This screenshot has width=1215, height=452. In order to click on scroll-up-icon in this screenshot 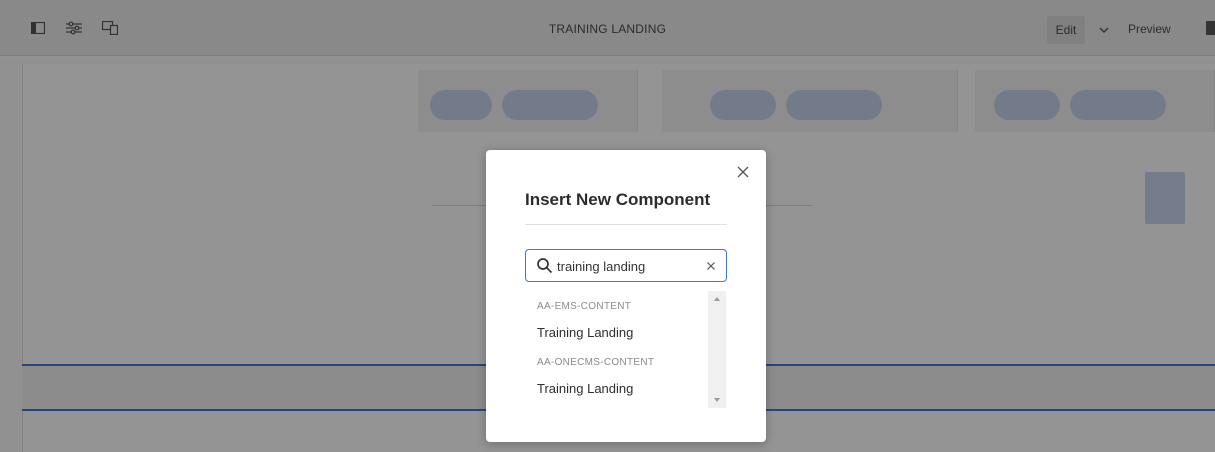, I will do `click(717, 299)`.